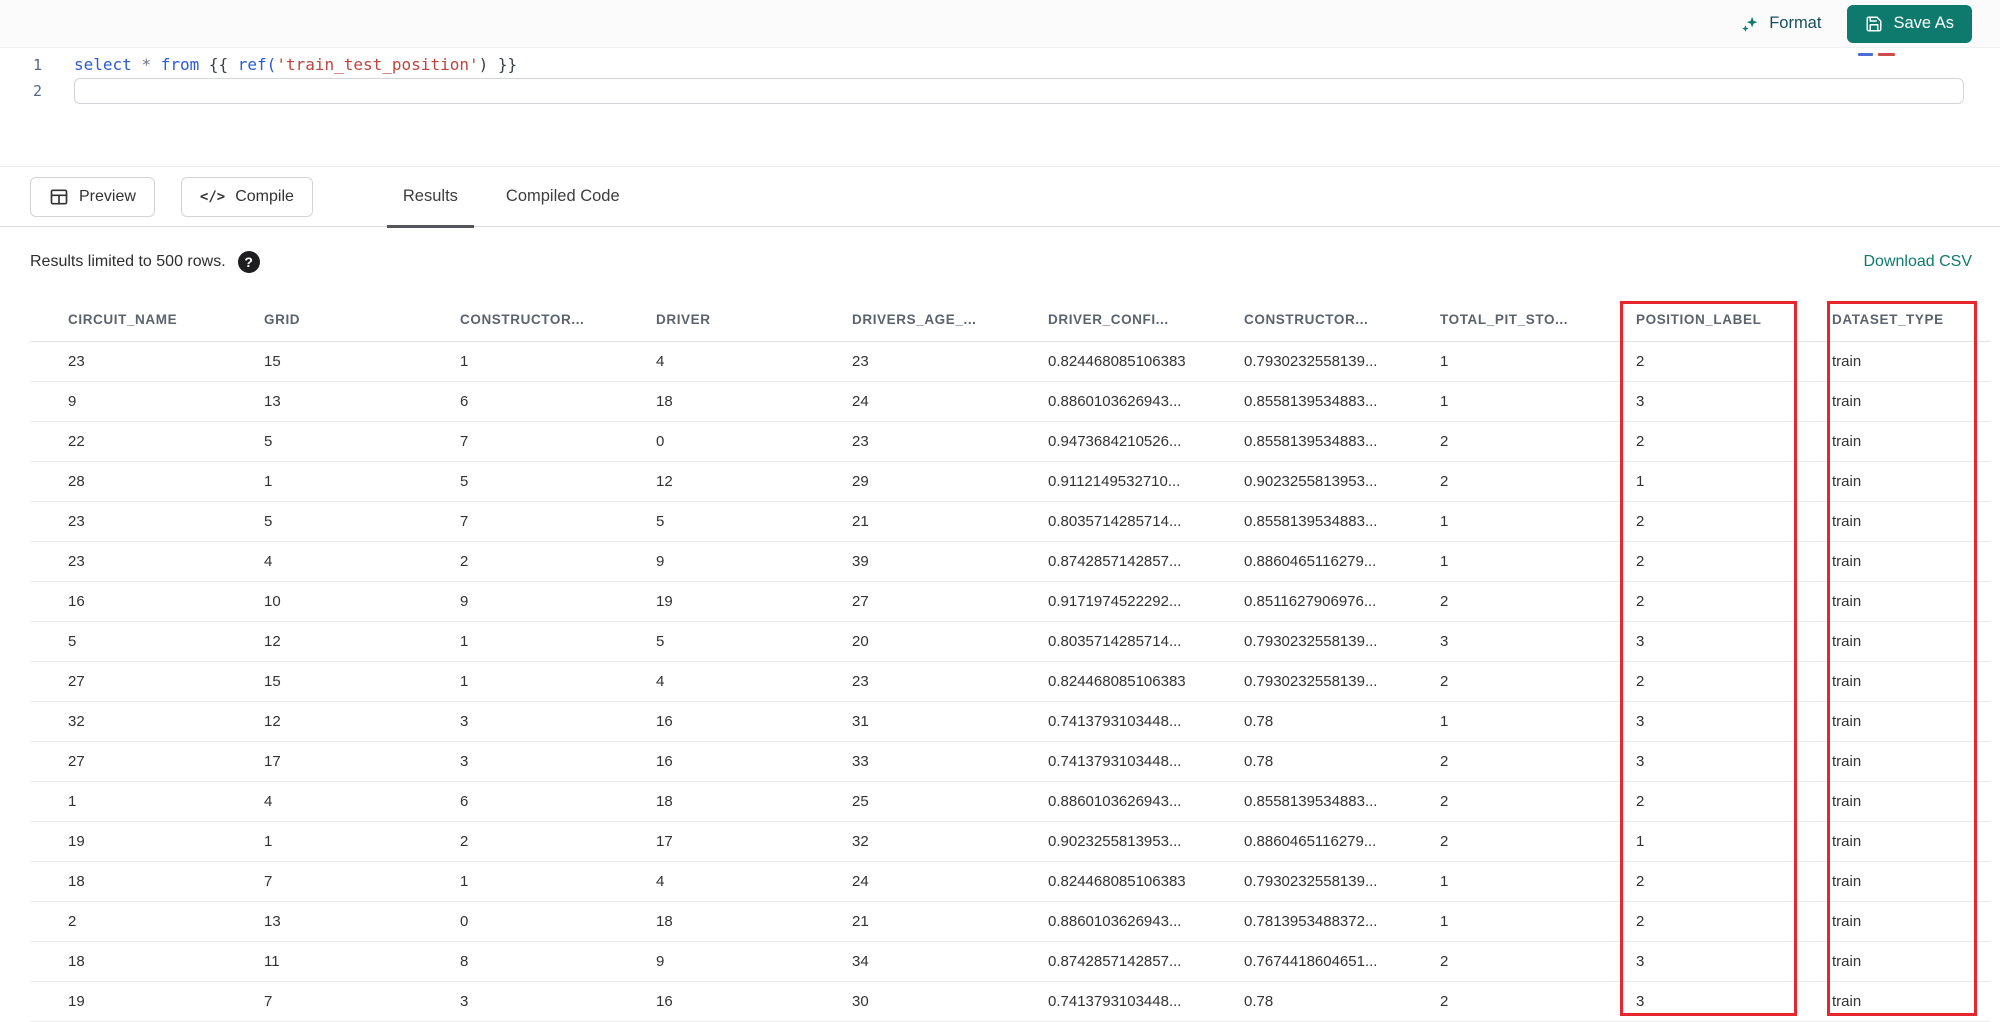  What do you see at coordinates (1795, 23) in the screenshot?
I see `format-label: Format` at bounding box center [1795, 23].